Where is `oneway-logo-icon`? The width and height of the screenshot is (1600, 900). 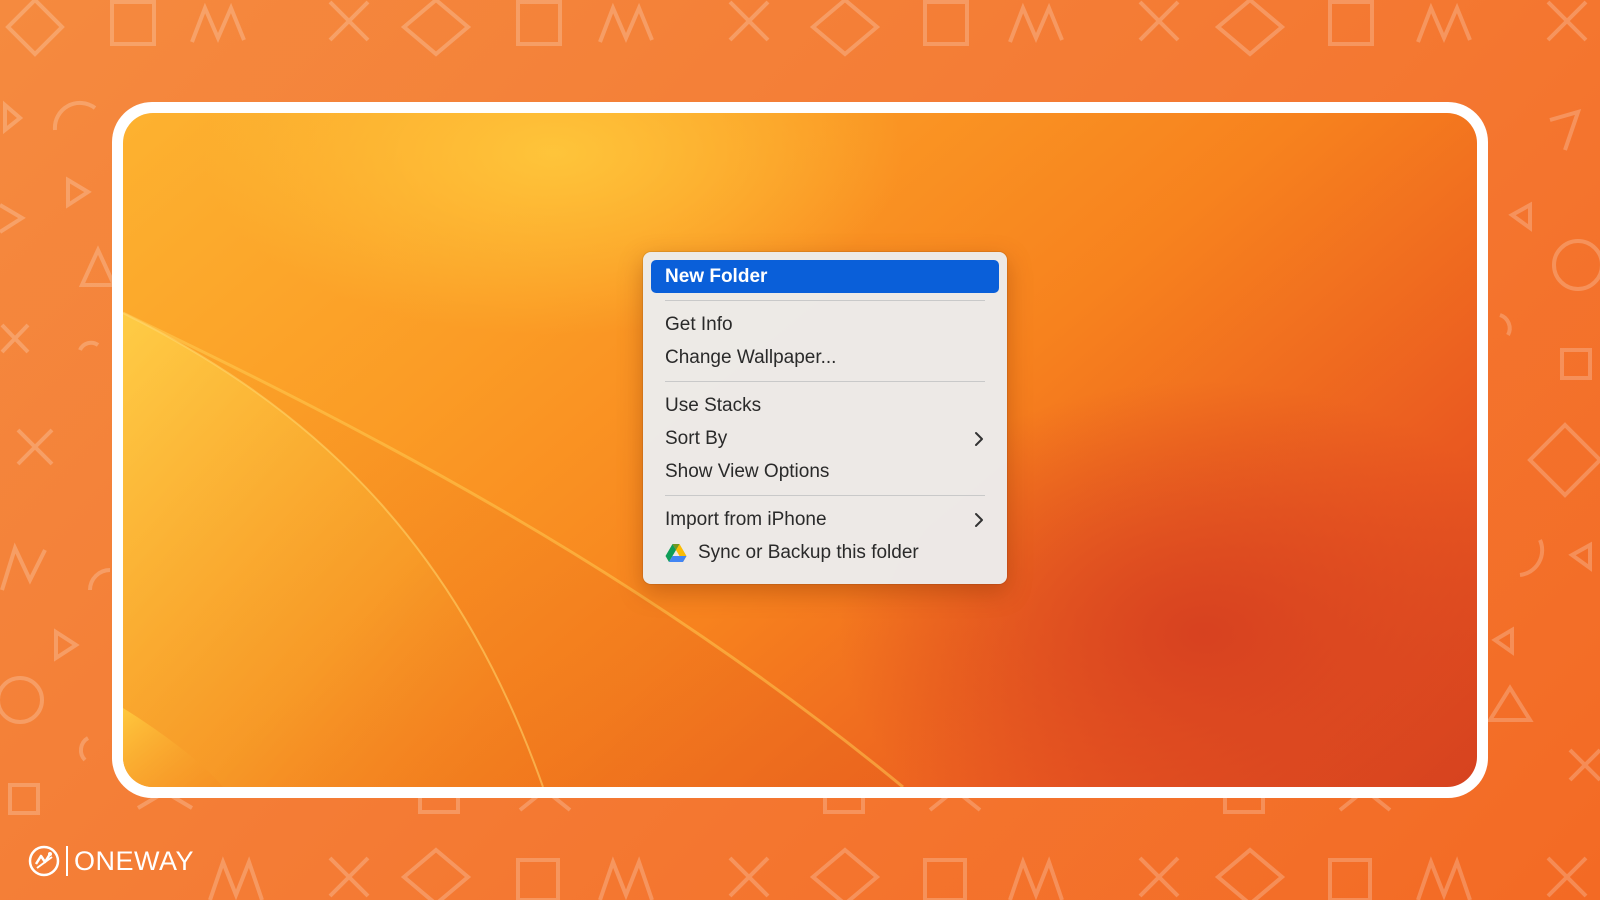 oneway-logo-icon is located at coordinates (44, 861).